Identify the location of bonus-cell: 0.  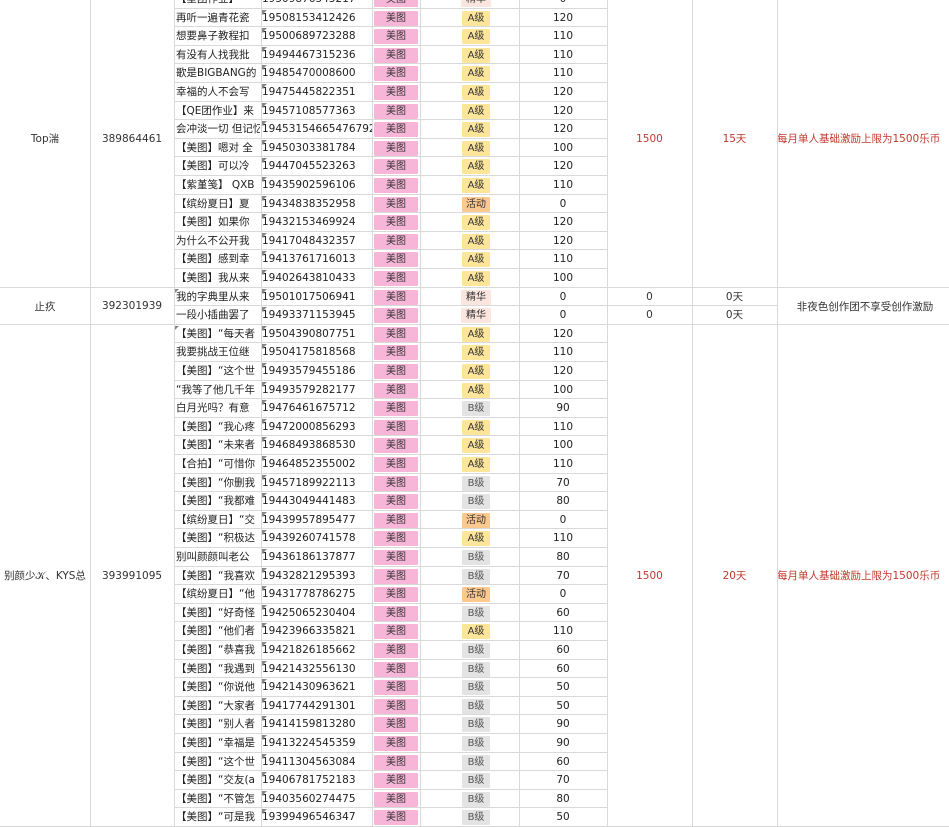
(649, 297).